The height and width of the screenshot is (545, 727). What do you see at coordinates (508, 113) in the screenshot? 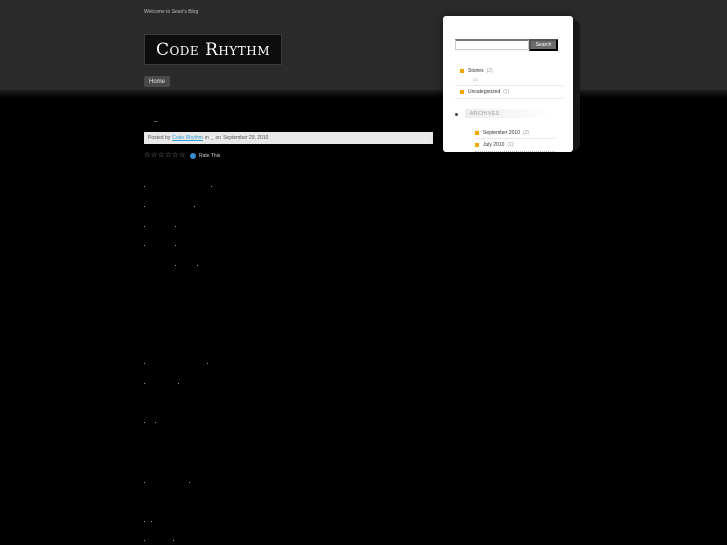
I see `archives-heading: ARCHIVES` at bounding box center [508, 113].